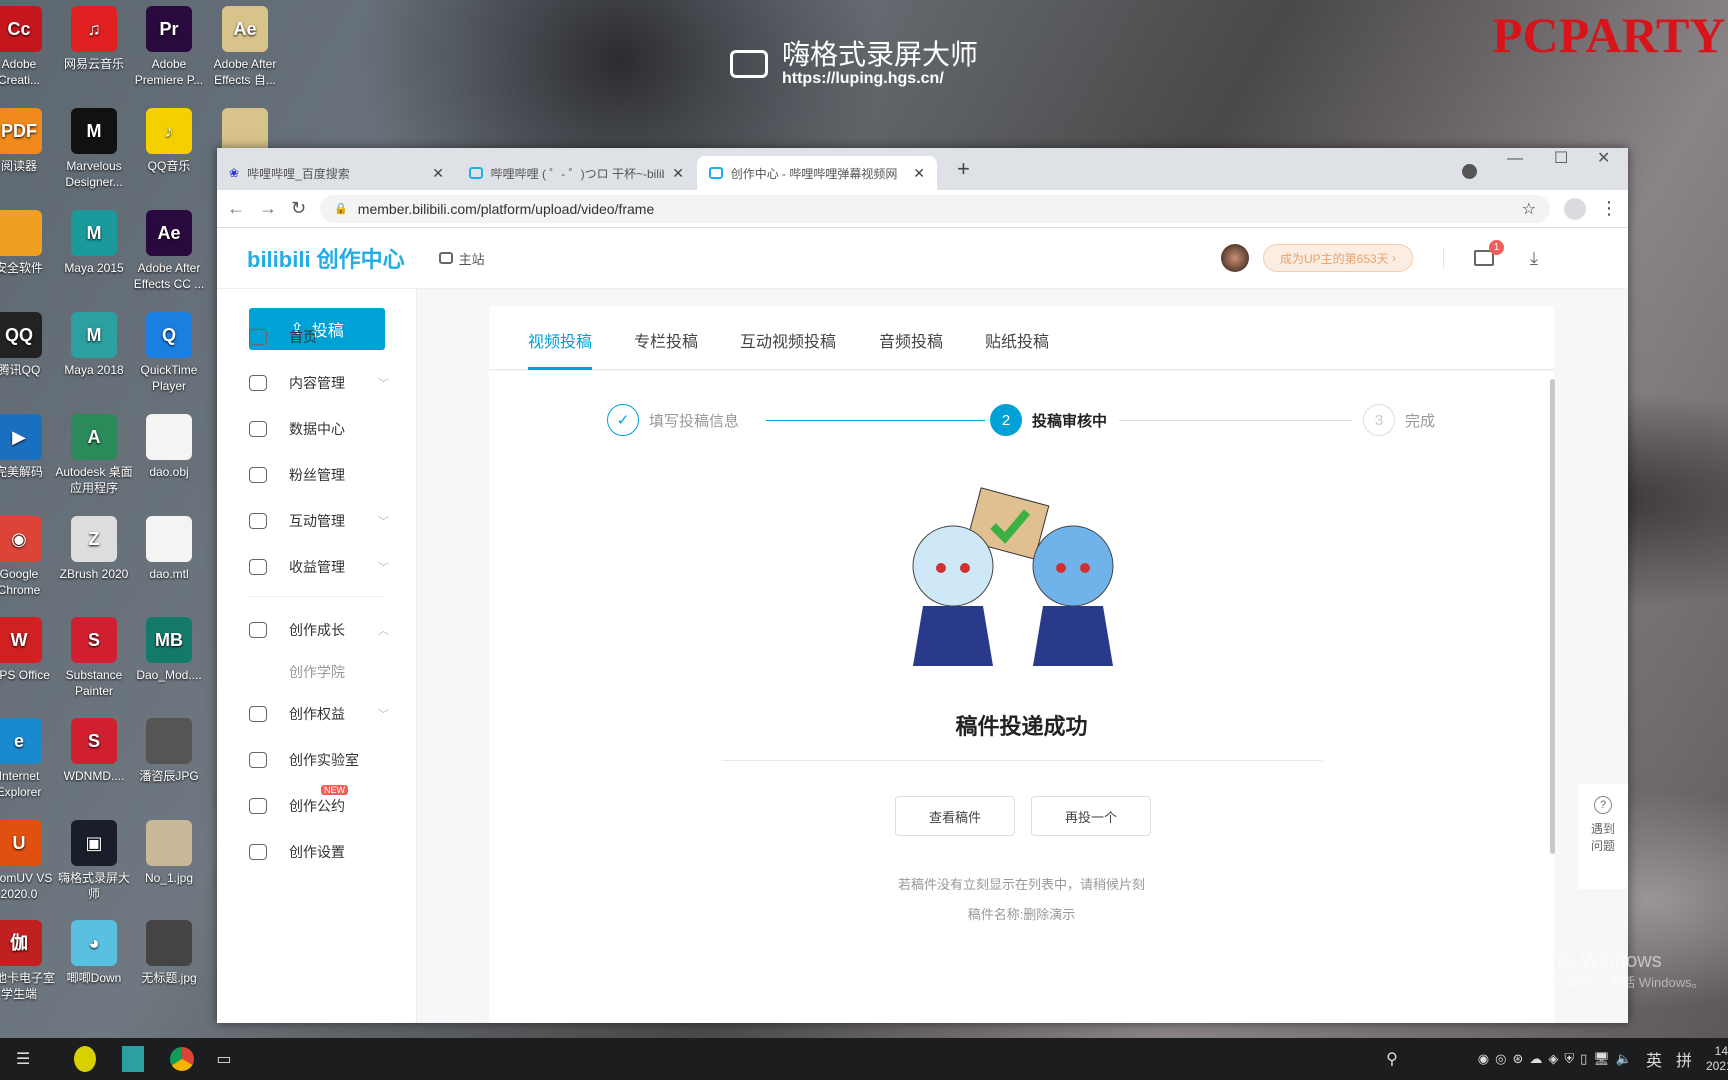 The image size is (1728, 1080). Describe the element at coordinates (1515, 159) in the screenshot. I see `minimize-button: —` at that location.